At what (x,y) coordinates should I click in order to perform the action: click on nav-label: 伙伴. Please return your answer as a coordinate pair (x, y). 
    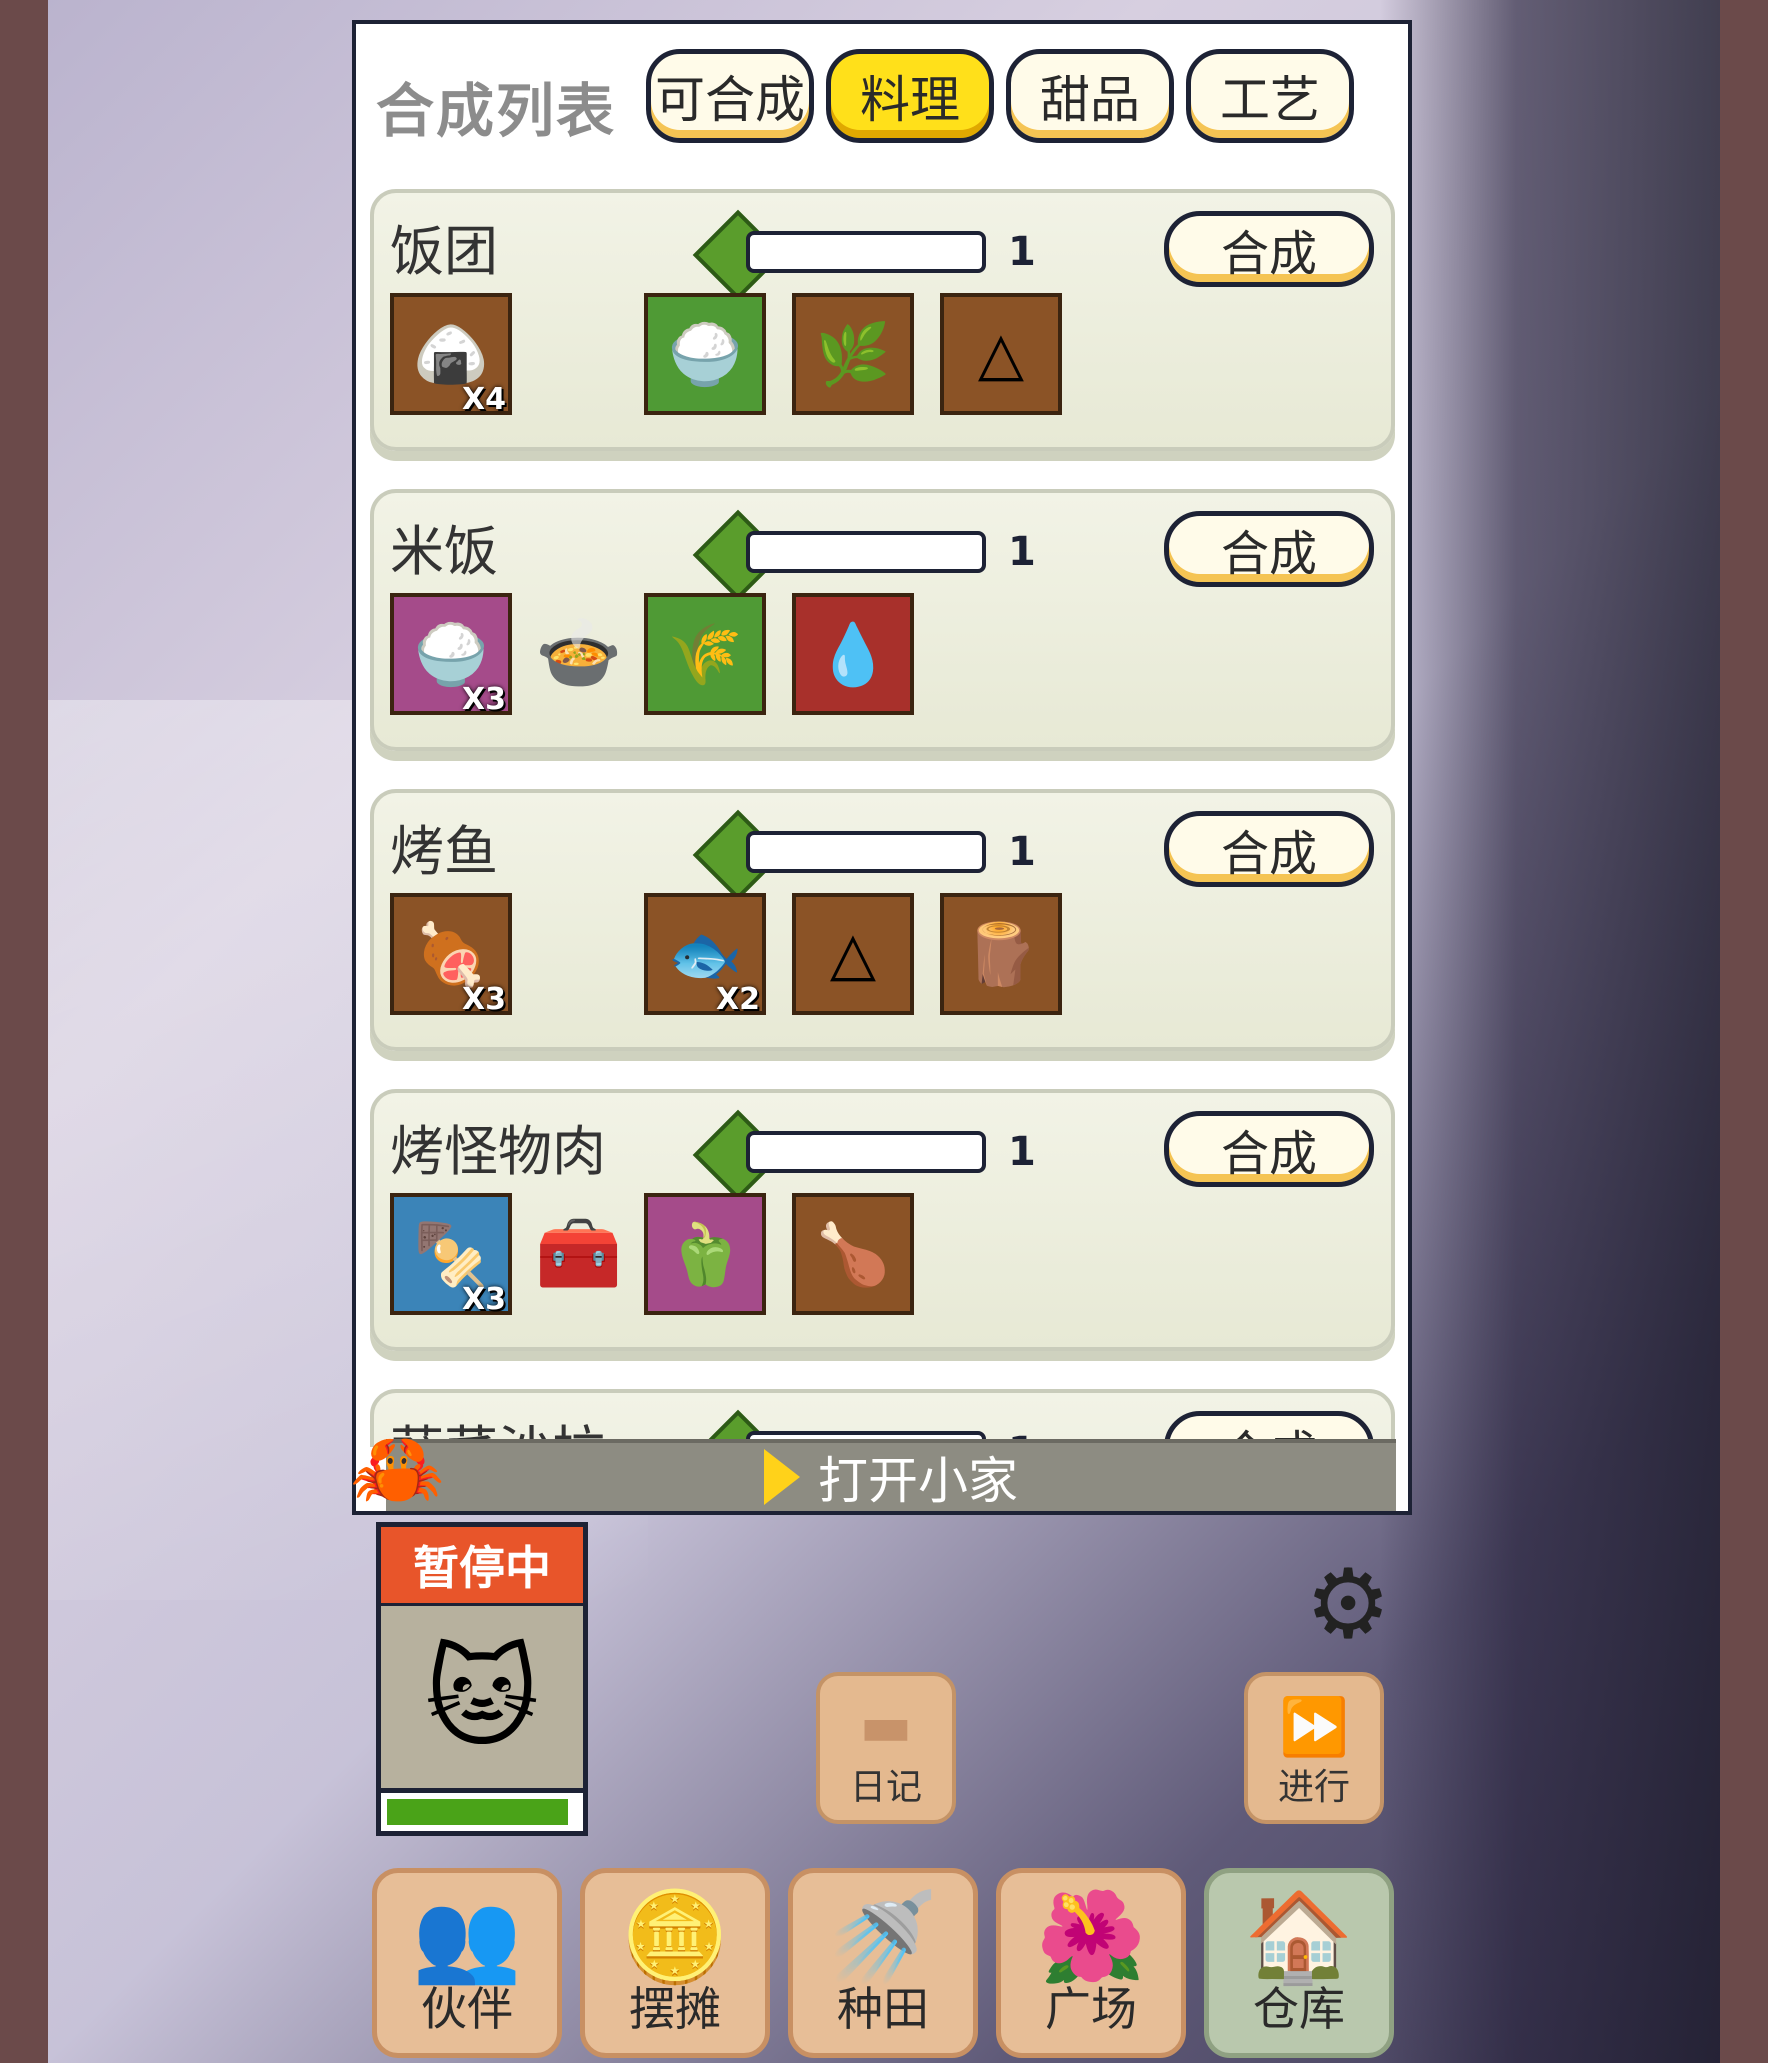
    Looking at the image, I should click on (467, 2009).